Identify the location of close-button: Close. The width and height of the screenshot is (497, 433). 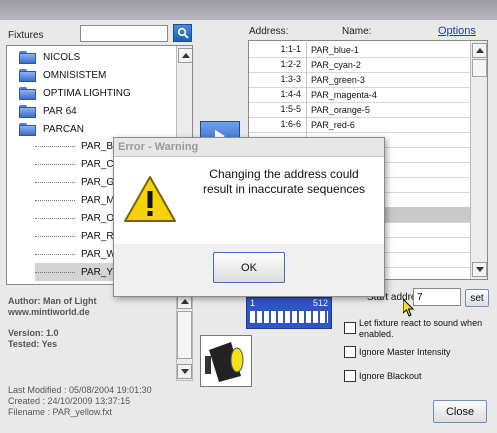
(460, 411).